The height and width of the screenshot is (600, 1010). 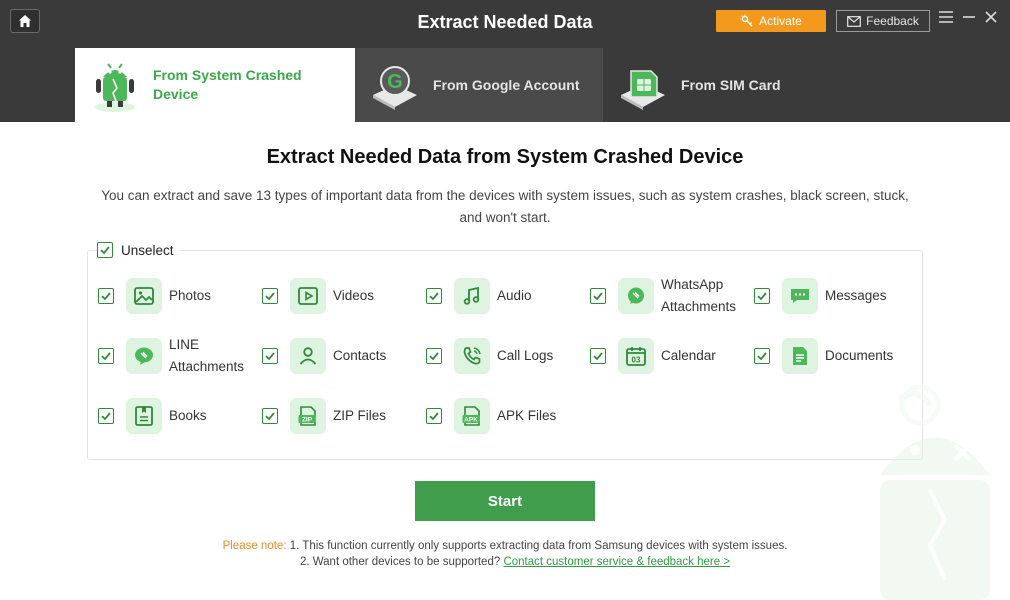 I want to click on data-type-calendar: 03 Calendar, so click(x=653, y=356).